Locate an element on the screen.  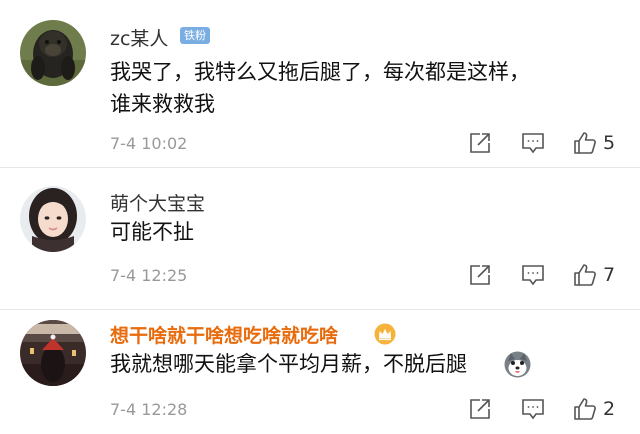
crown-icon is located at coordinates (385, 334).